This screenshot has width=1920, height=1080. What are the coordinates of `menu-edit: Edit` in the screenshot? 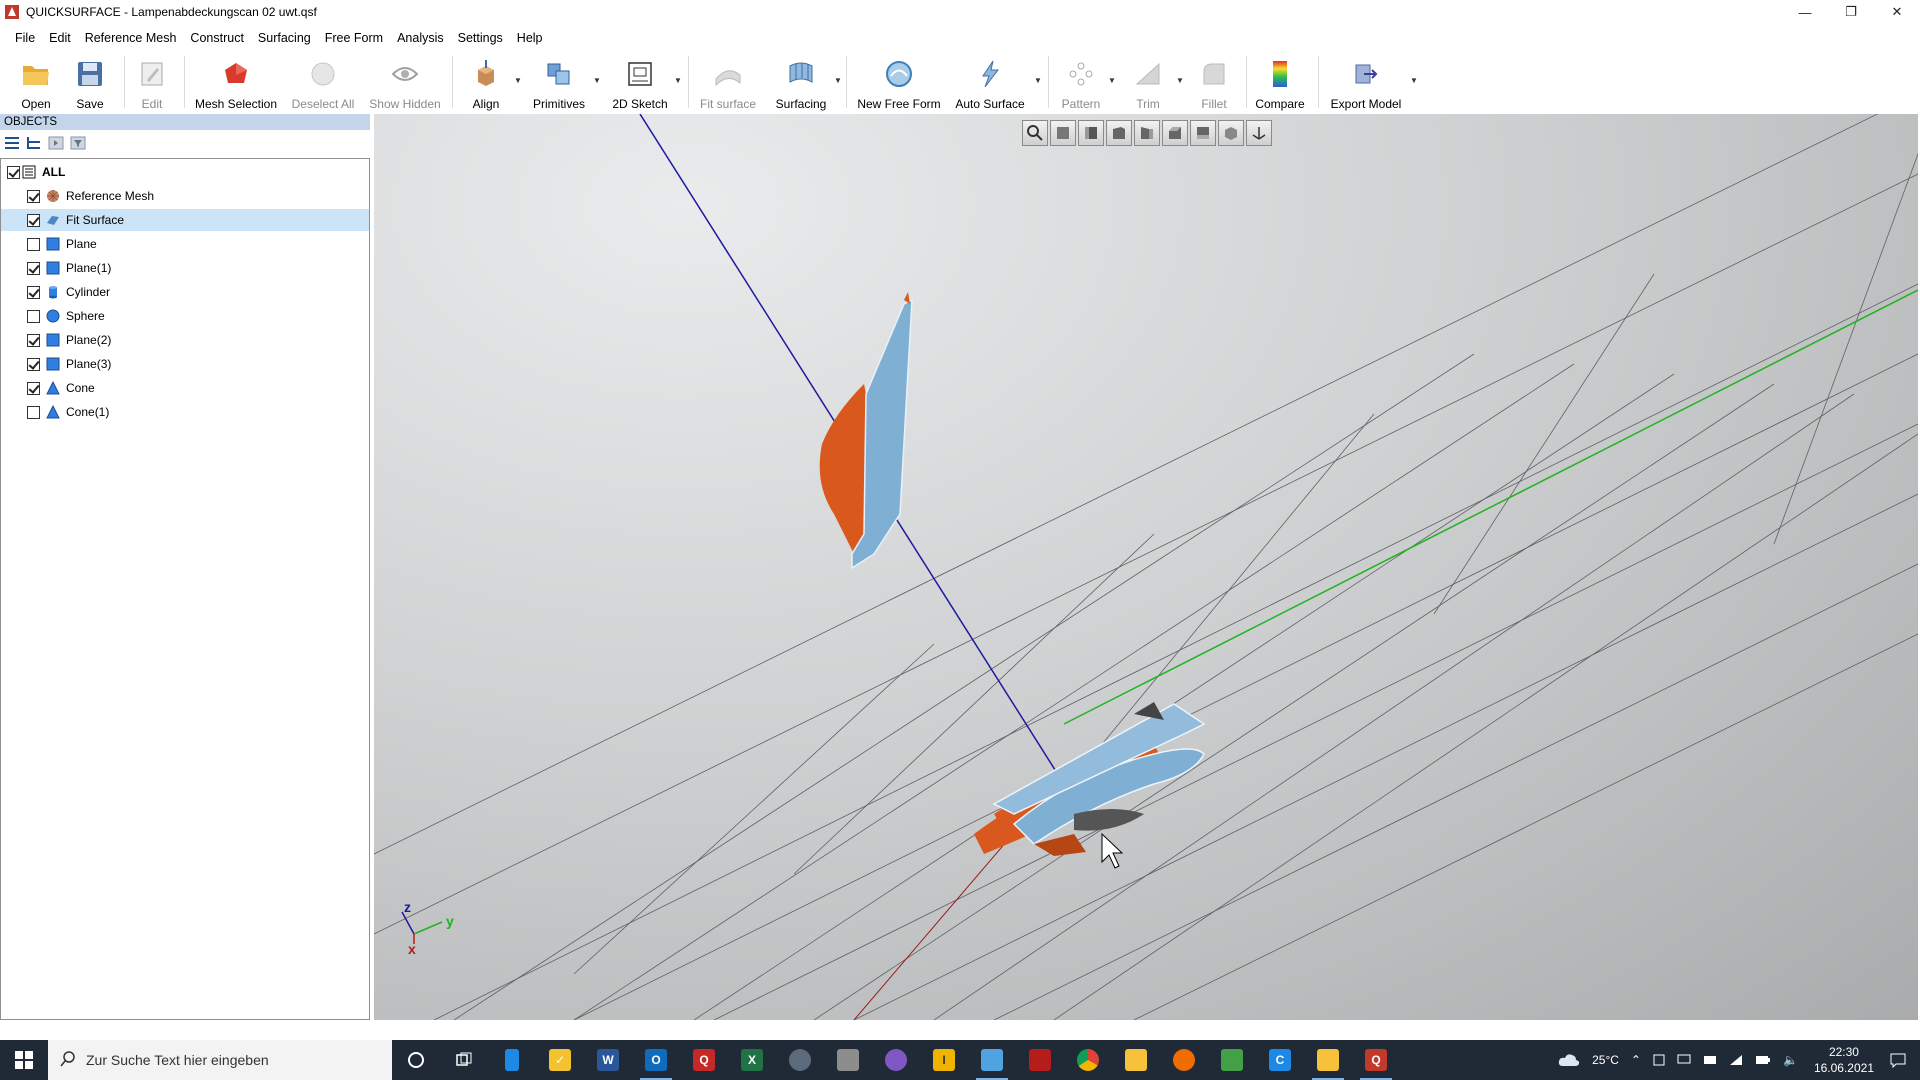 It's located at (60, 38).